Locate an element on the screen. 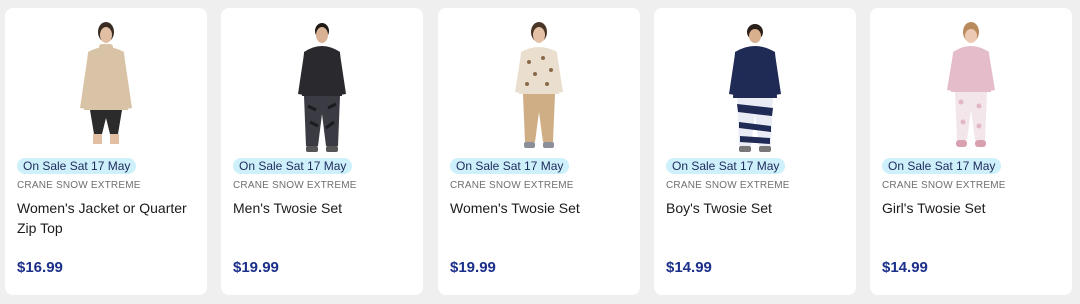  model-beige-top-icon is located at coordinates (106, 83).